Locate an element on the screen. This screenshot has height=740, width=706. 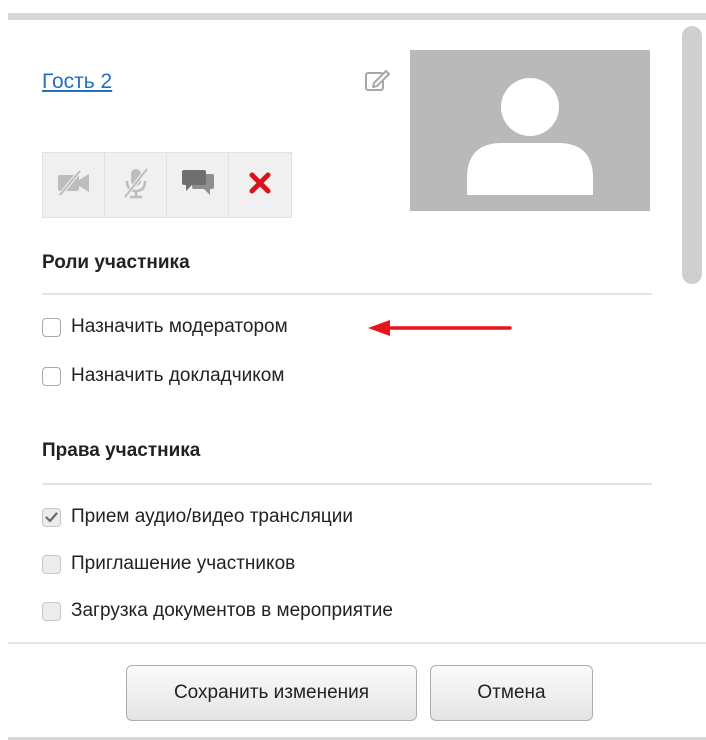
right-upload-docs-label: Загрузка документов в мероприятие is located at coordinates (232, 610).